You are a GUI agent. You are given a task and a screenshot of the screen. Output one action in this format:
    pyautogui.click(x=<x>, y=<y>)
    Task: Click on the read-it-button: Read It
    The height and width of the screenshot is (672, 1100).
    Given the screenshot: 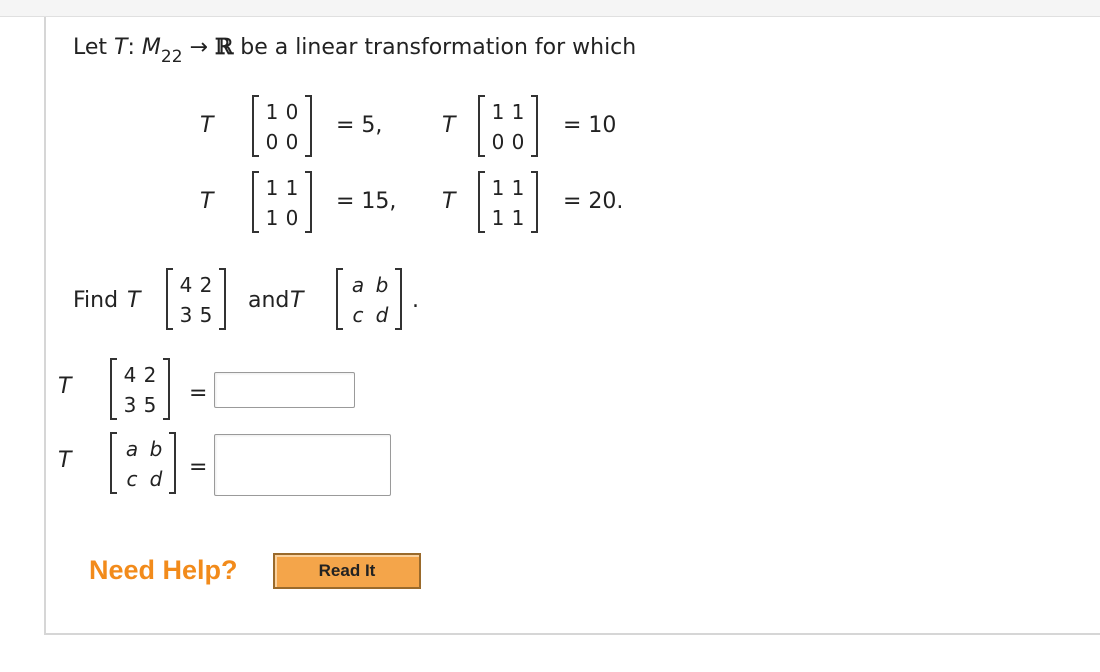 What is the action you would take?
    pyautogui.click(x=347, y=571)
    